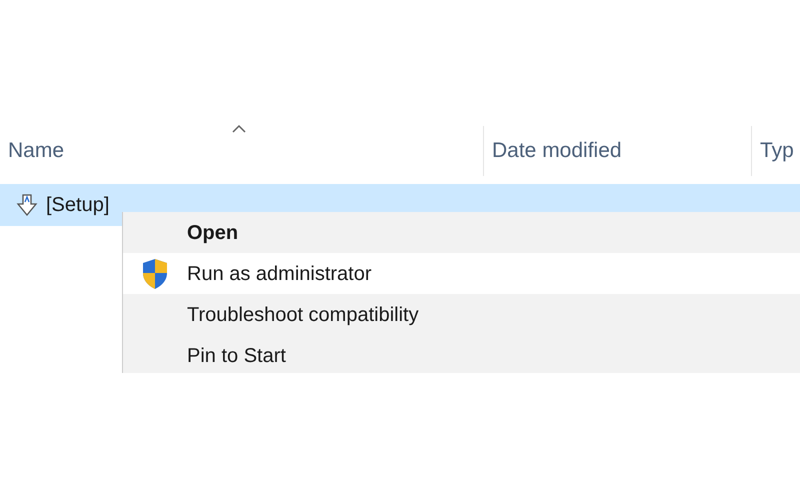 Image resolution: width=800 pixels, height=500 pixels. Describe the element at coordinates (557, 151) in the screenshot. I see `column-header: Date modified` at that location.